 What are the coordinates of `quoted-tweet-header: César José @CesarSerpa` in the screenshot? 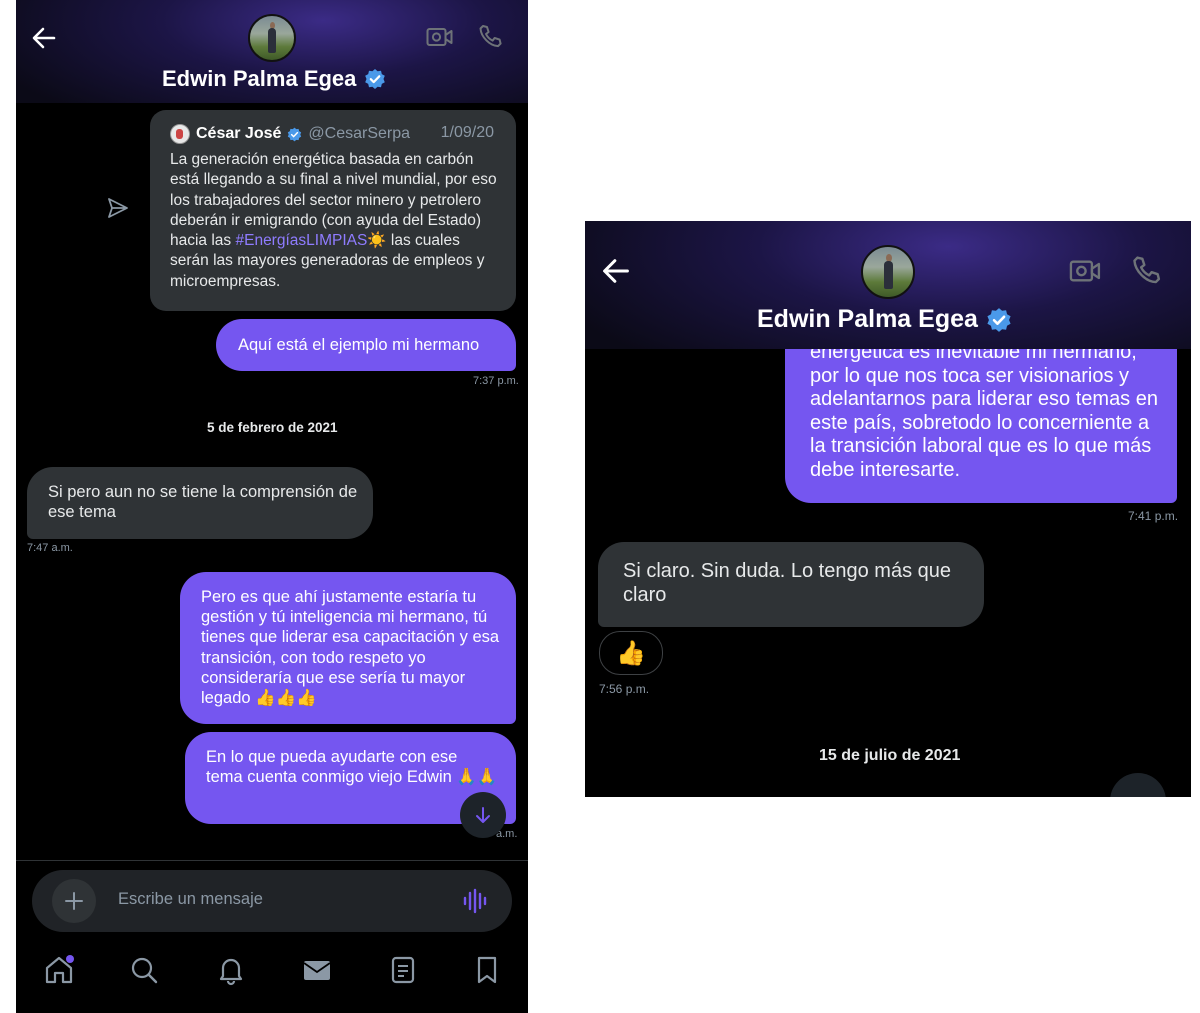 It's located at (290, 134).